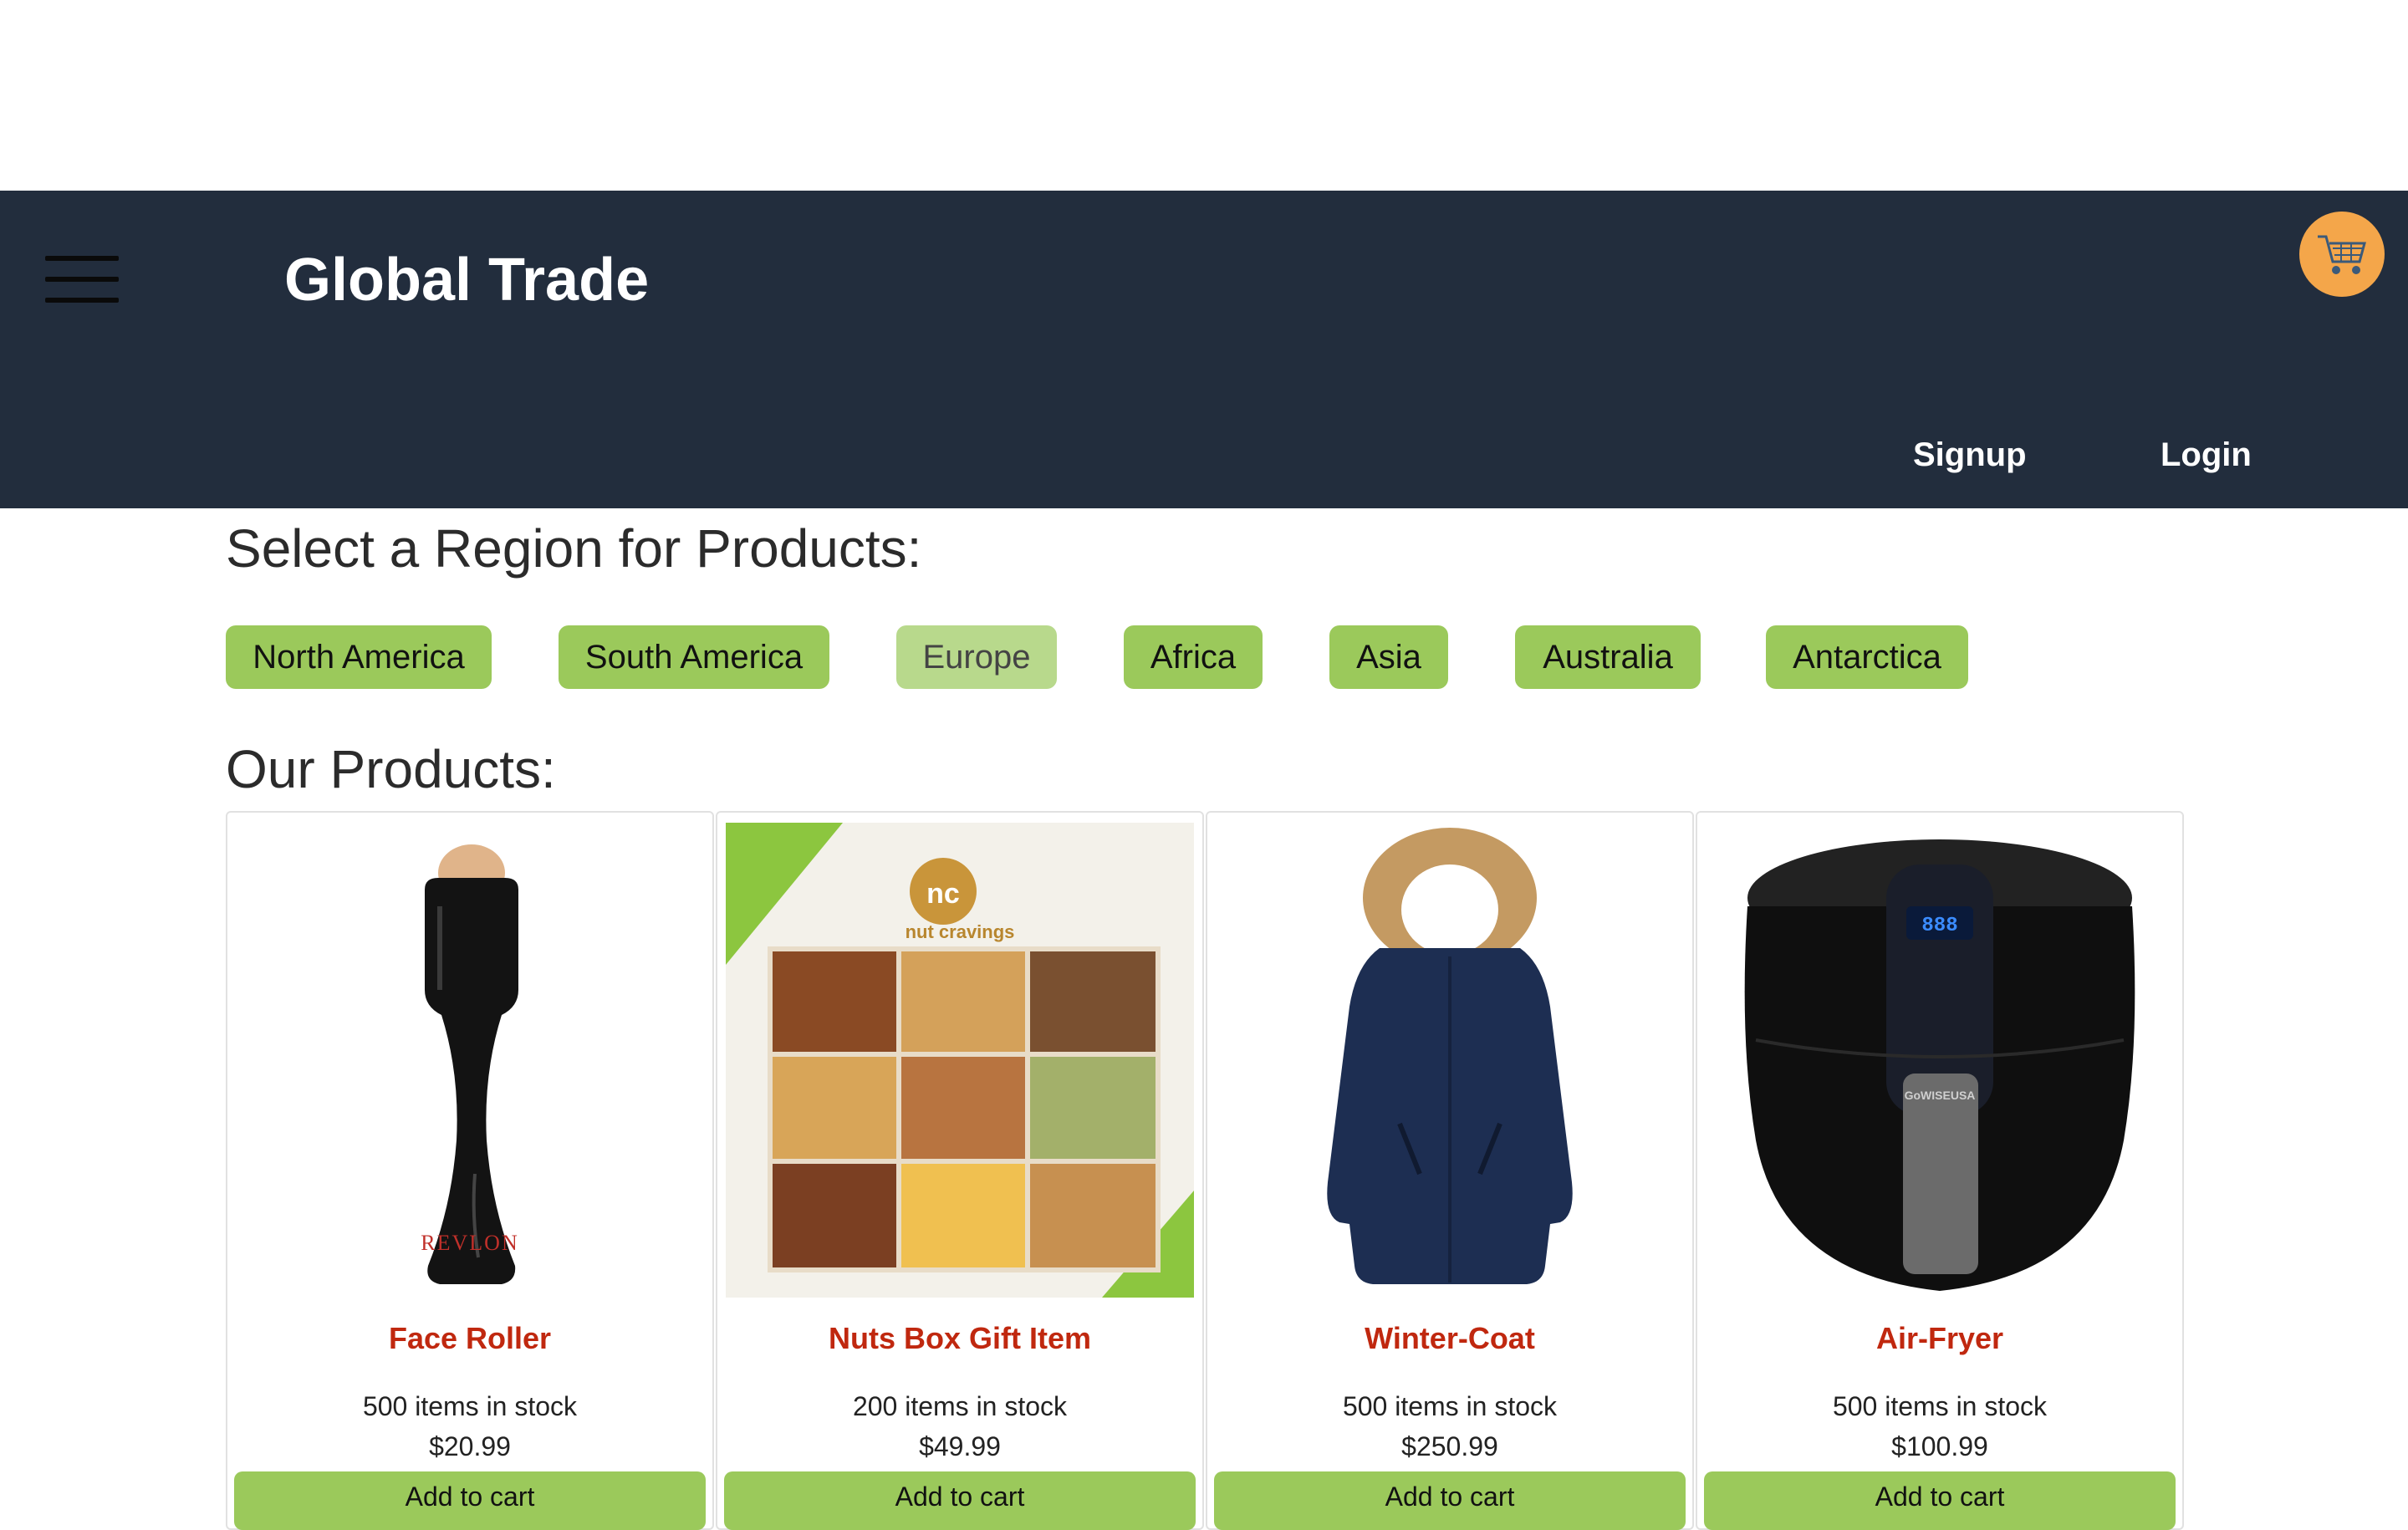 The width and height of the screenshot is (2408, 1530). Describe the element at coordinates (1940, 1338) in the screenshot. I see `product-name-air-fryer: Air-Fryer` at that location.